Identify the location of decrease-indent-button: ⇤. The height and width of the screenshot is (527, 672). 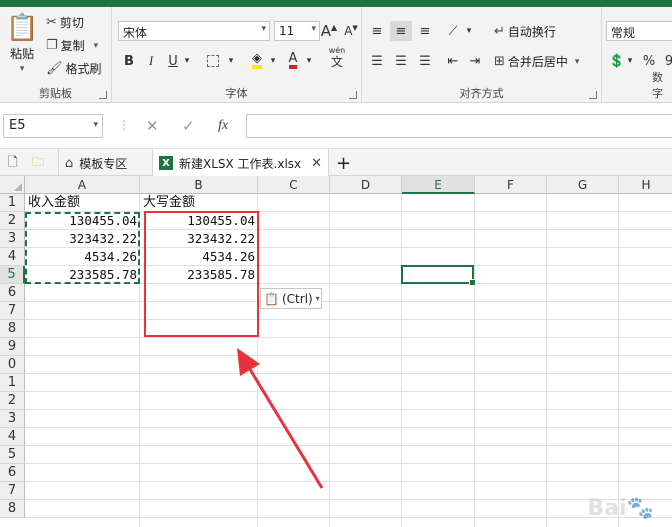
(453, 61).